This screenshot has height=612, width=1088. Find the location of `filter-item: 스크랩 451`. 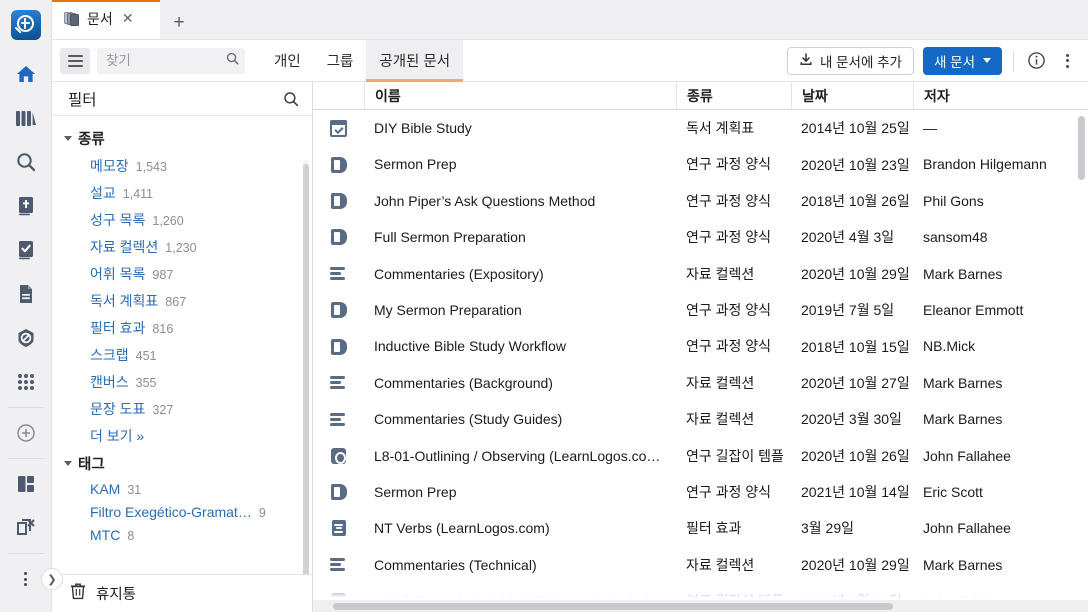

filter-item: 스크랩 451 is located at coordinates (182, 354).